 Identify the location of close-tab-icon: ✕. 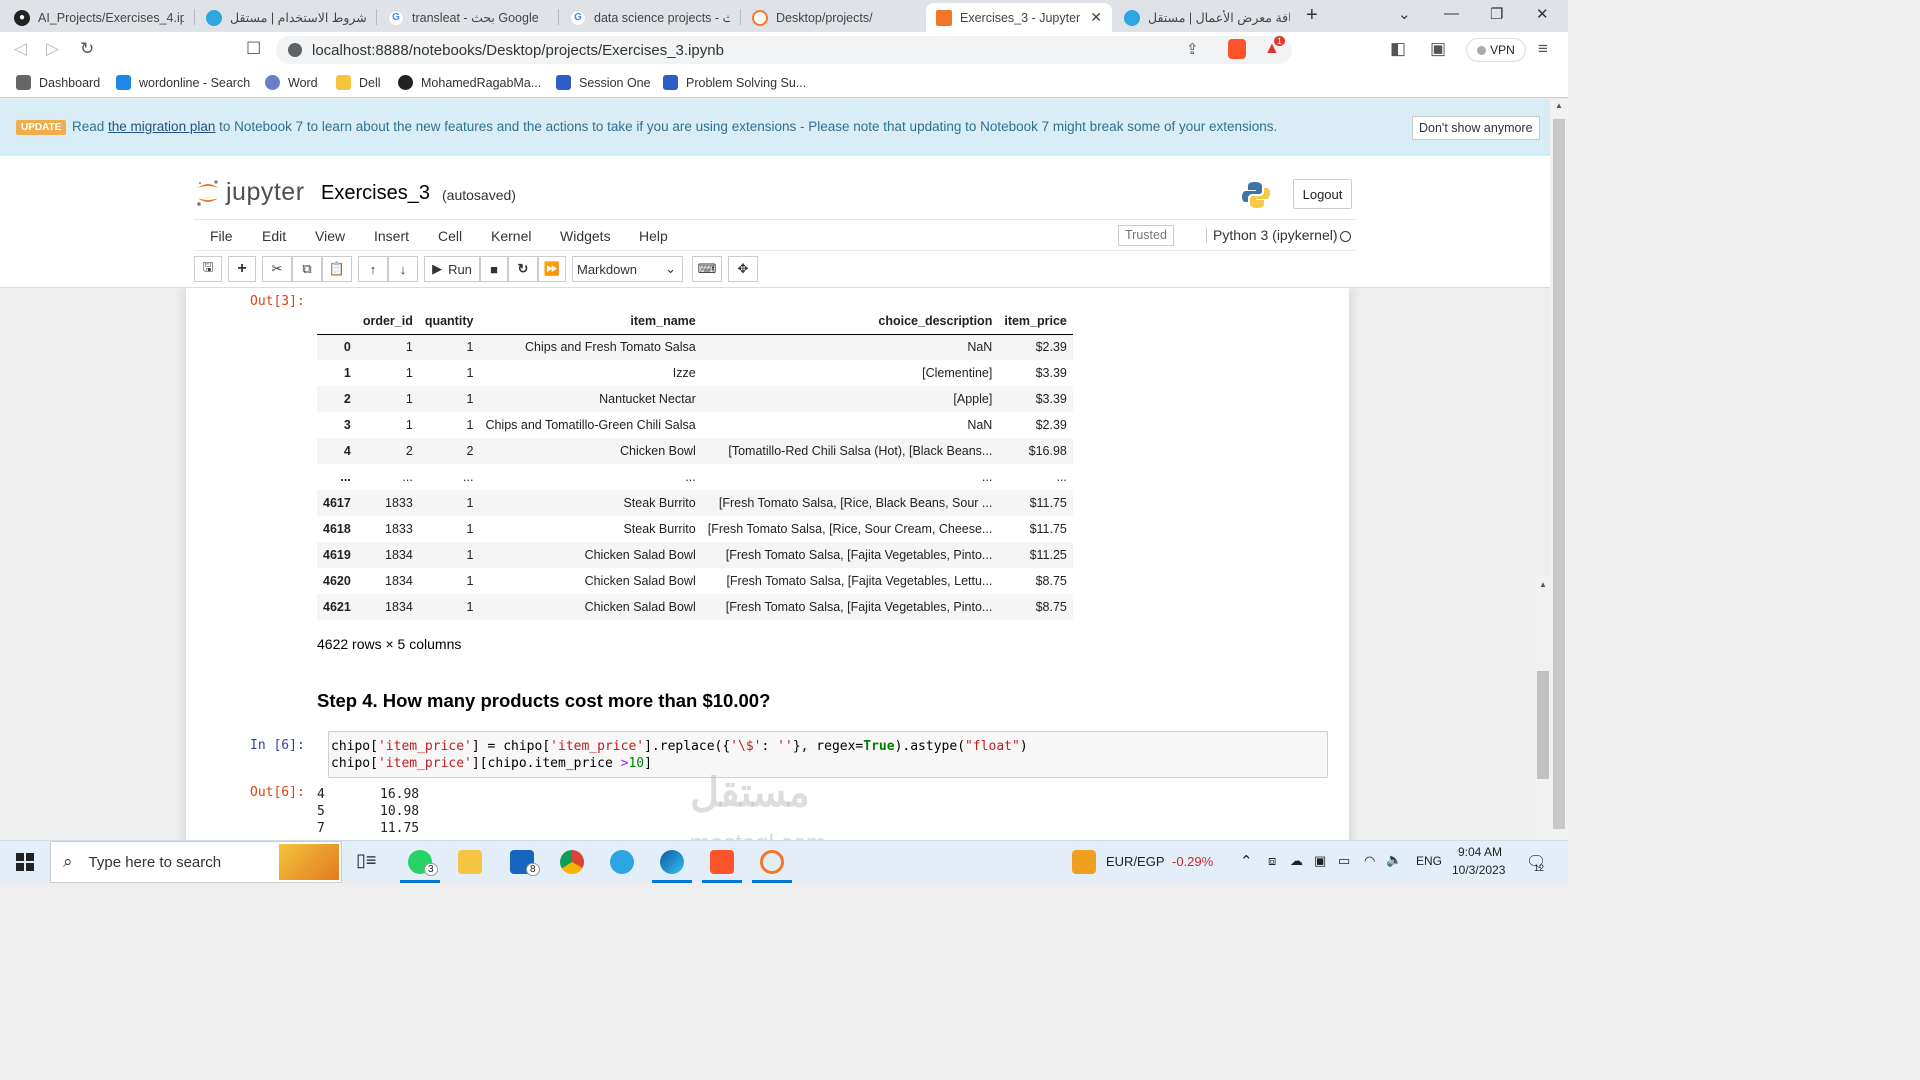
(1096, 17).